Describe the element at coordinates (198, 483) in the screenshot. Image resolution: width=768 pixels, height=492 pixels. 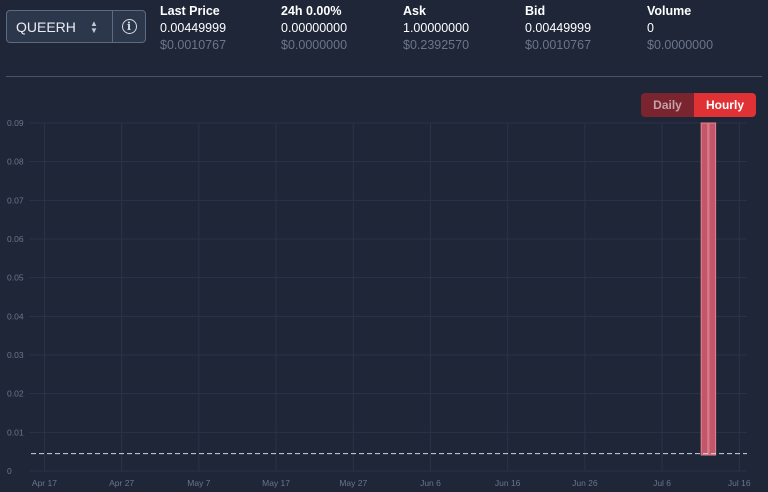
I see `x-tick-label: May 7` at that location.